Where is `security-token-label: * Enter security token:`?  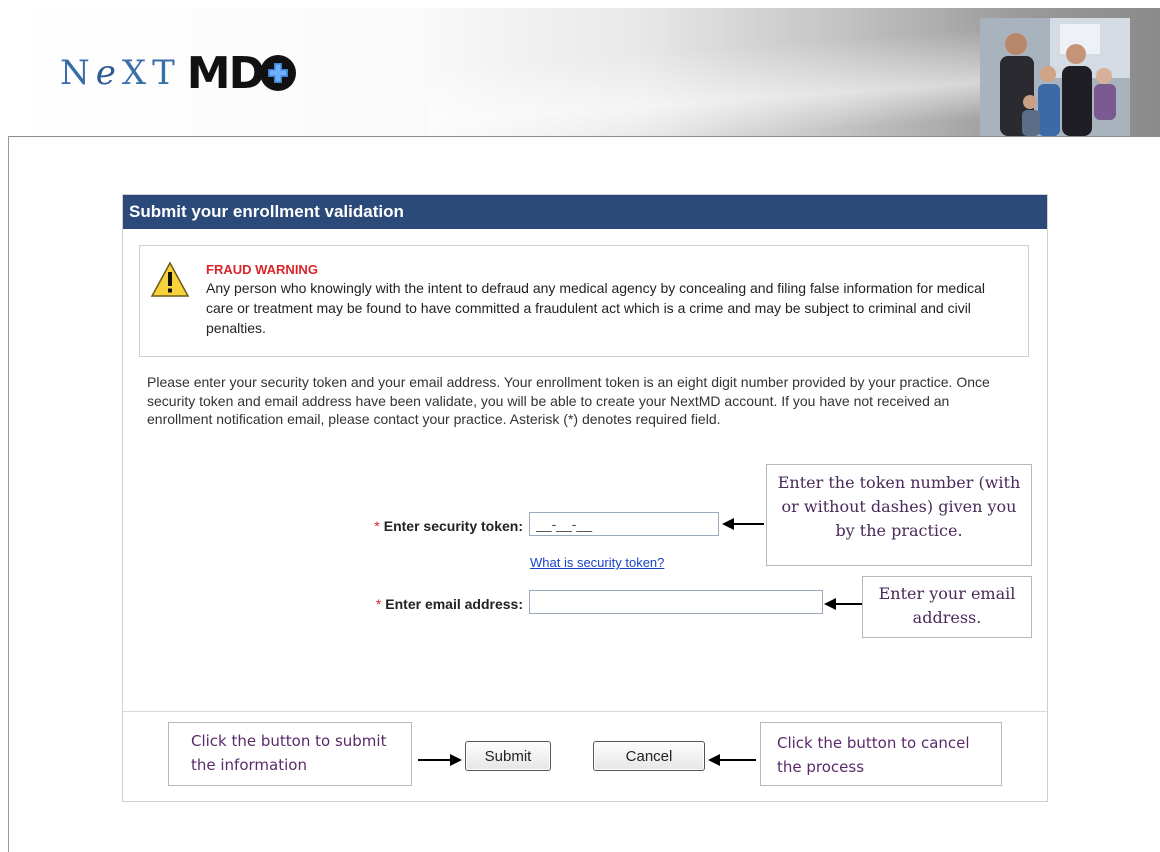 security-token-label: * Enter security token: is located at coordinates (428, 526).